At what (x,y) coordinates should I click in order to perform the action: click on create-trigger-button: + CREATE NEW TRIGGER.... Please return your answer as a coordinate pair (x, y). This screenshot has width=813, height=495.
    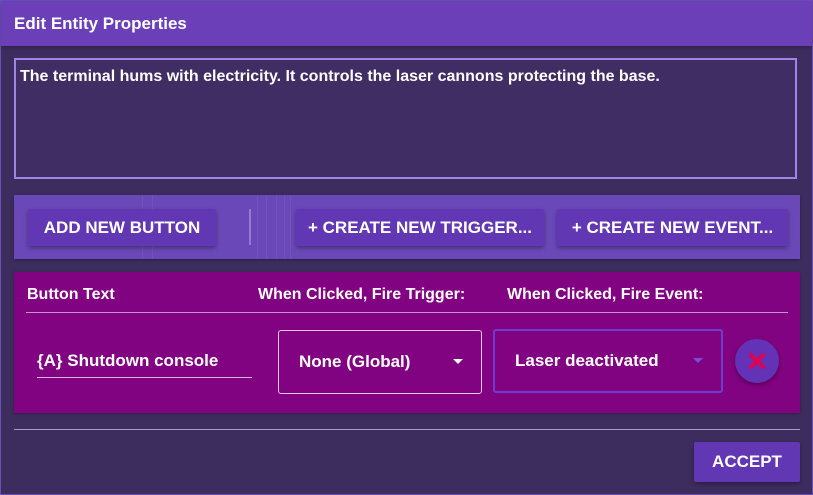
    Looking at the image, I should click on (420, 227).